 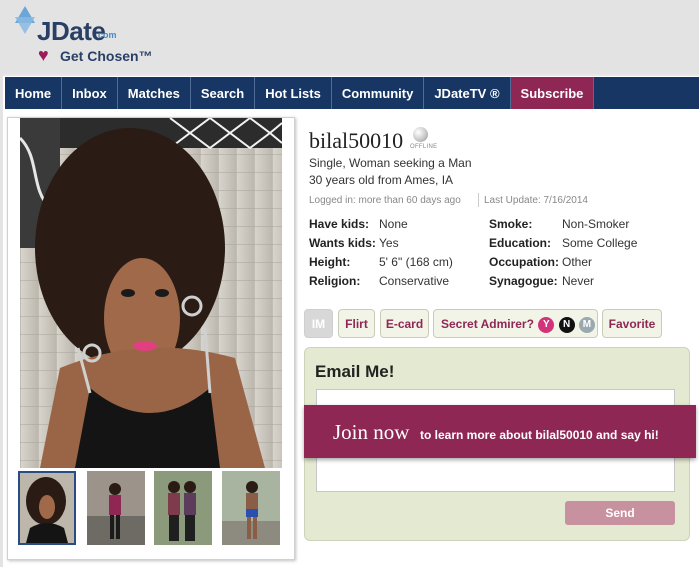 What do you see at coordinates (106, 56) in the screenshot?
I see `brand-tagline: Get Chosen™` at bounding box center [106, 56].